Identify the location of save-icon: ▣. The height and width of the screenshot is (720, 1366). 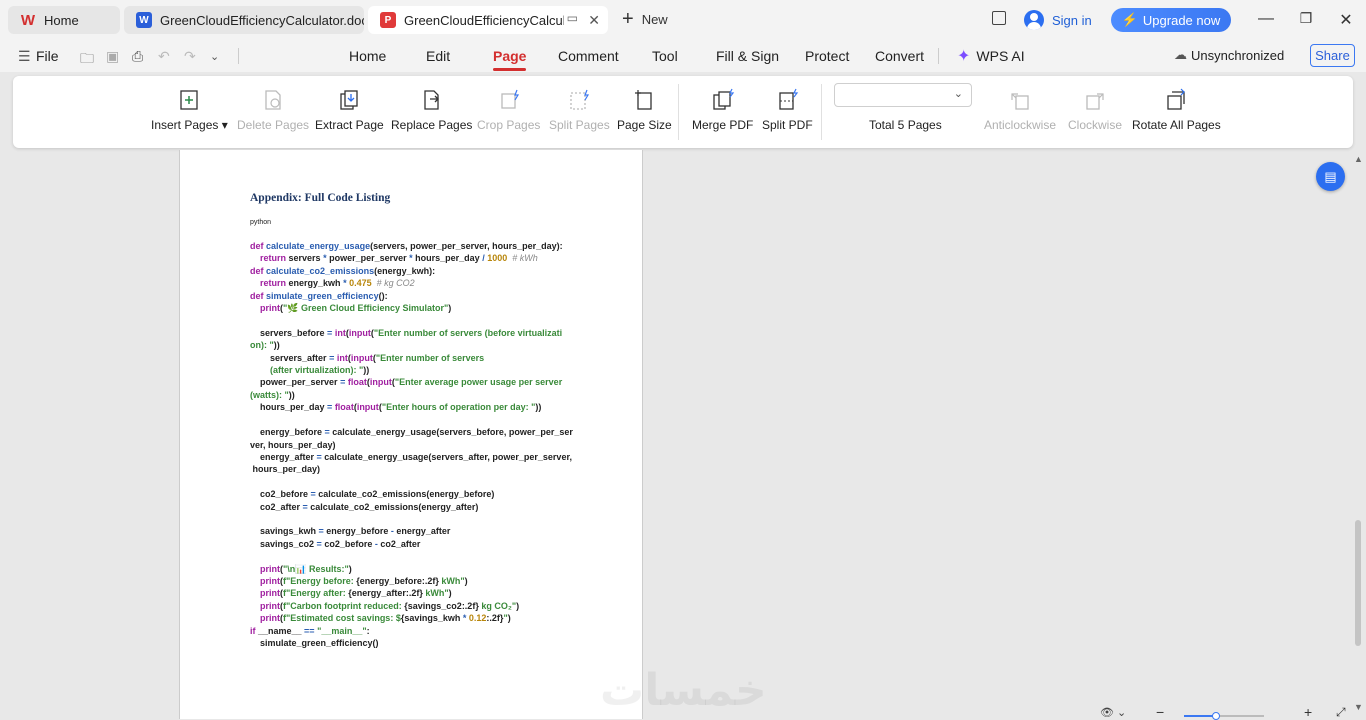
(112, 56).